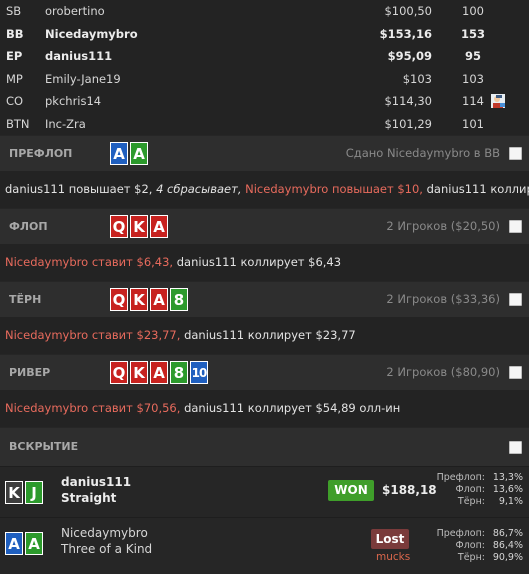 This screenshot has width=529, height=574. Describe the element at coordinates (24, 492) in the screenshot. I see `player-cards: K J` at that location.